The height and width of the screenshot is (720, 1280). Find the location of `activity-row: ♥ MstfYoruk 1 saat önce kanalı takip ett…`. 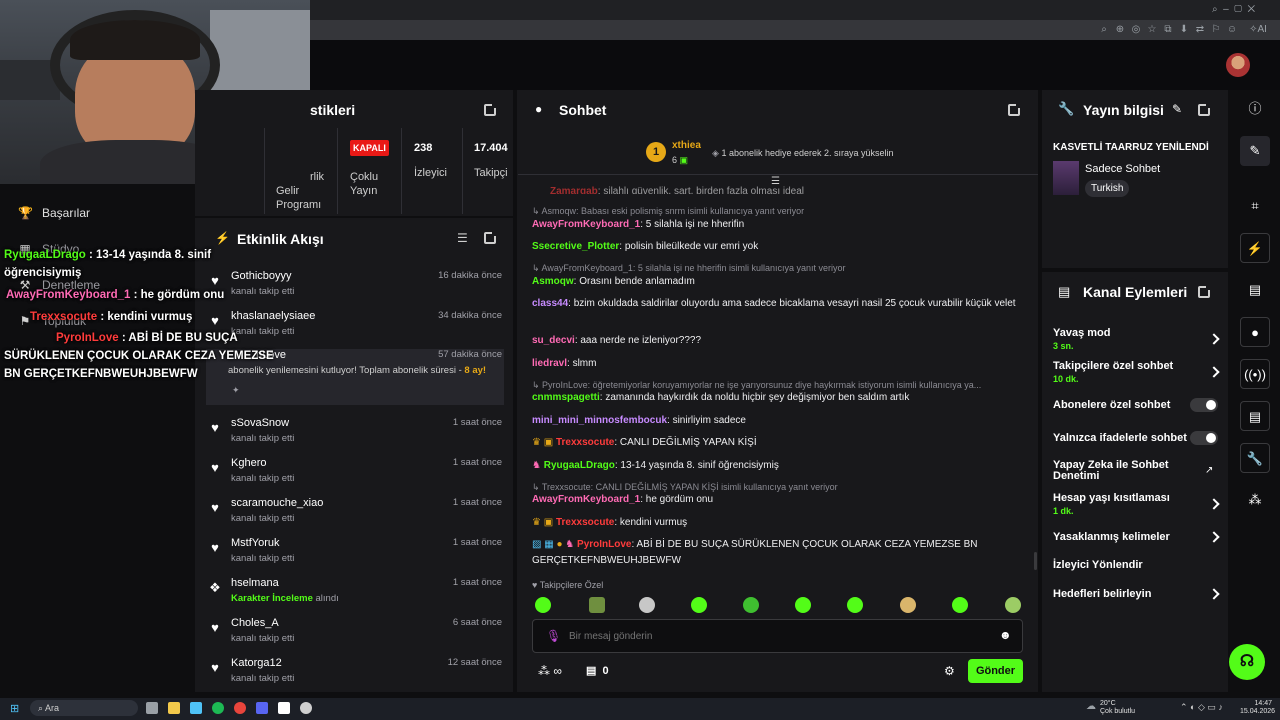

activity-row: ♥ MstfYoruk 1 saat önce kanalı takip ett… is located at coordinates (355, 557).